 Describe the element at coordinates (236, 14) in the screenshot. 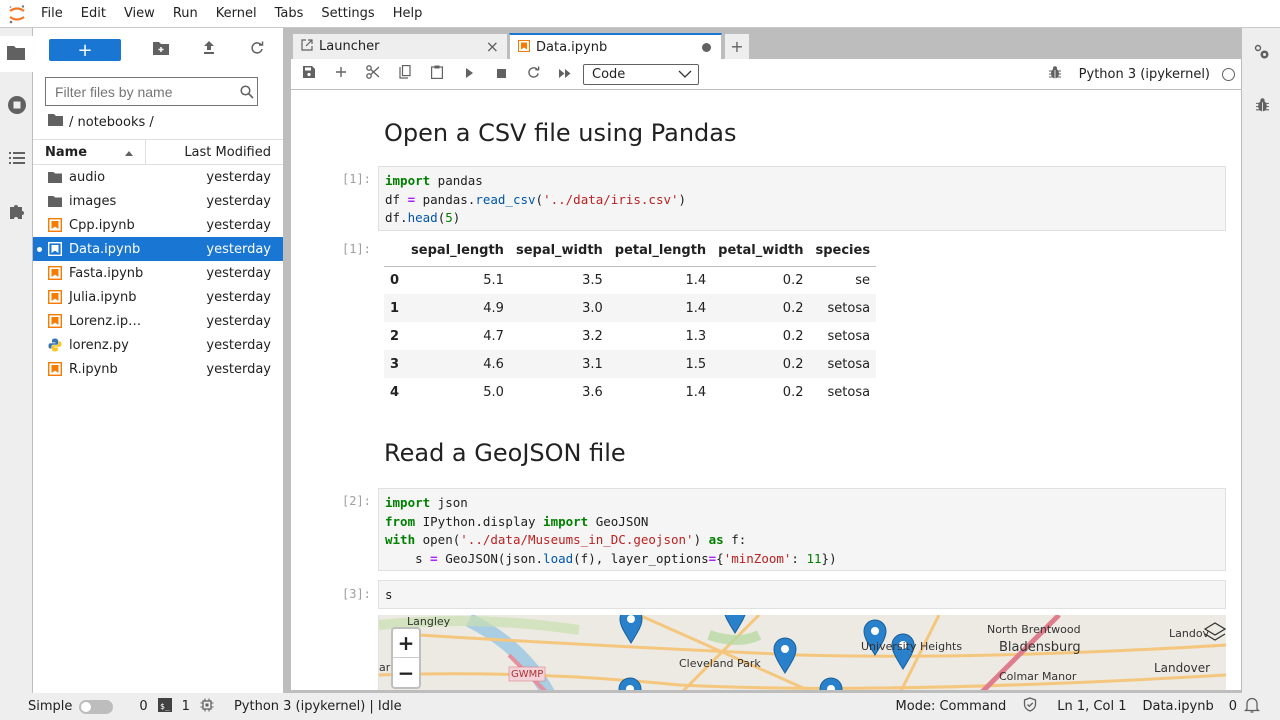

I see `menu-kernel: Kernel` at that location.